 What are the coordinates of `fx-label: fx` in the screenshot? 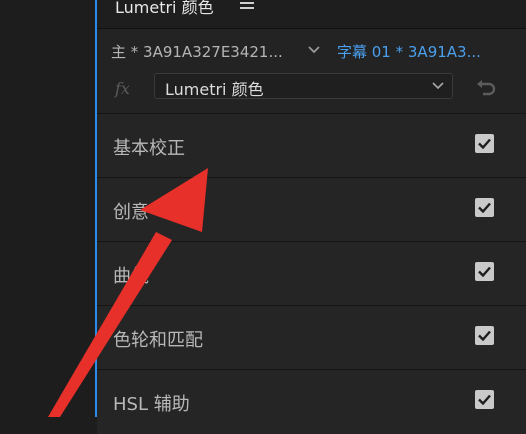 It's located at (122, 88).